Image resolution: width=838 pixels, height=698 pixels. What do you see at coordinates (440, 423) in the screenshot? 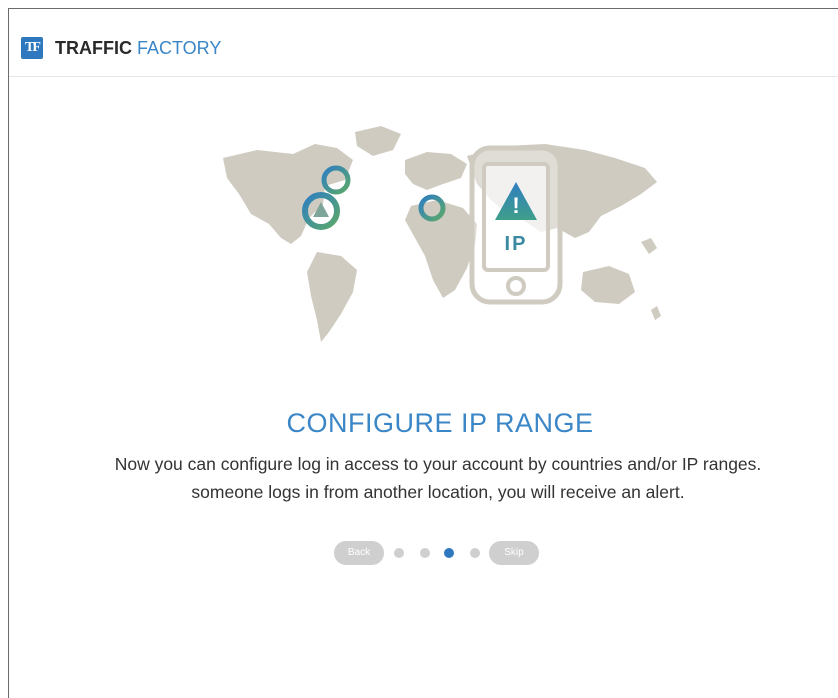
I see `slide-title: CONFIGURE IP RANGE` at bounding box center [440, 423].